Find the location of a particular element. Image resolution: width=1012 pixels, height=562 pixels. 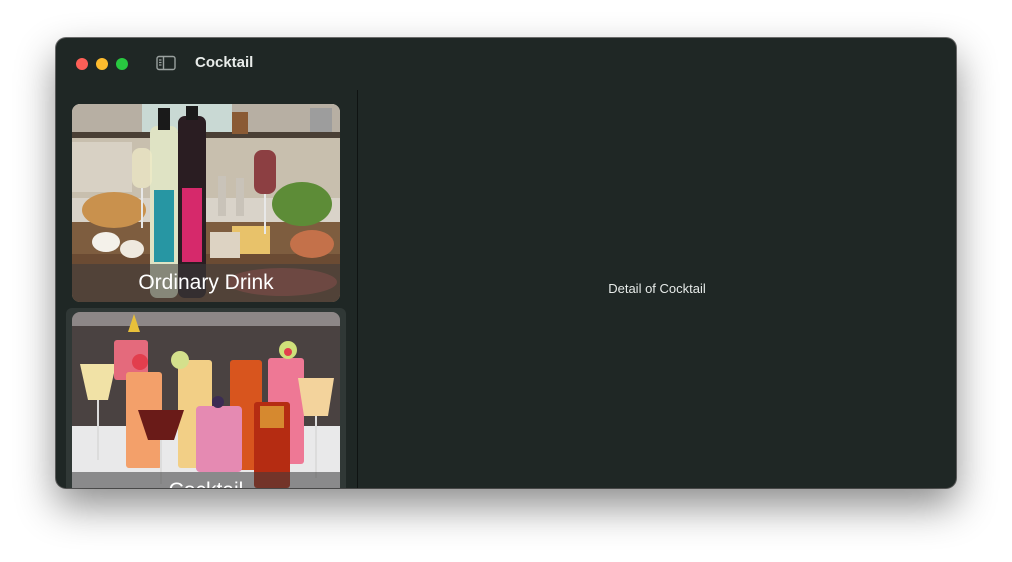

sidebar-item-ordinary-drink: Ordinary Drink is located at coordinates (206, 203).